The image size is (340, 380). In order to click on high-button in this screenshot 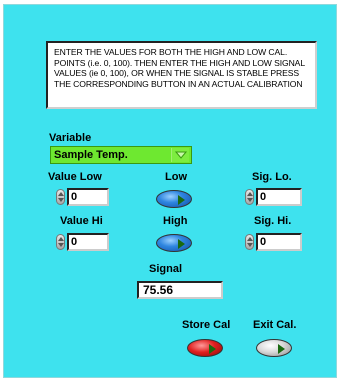, I will do `click(174, 243)`.